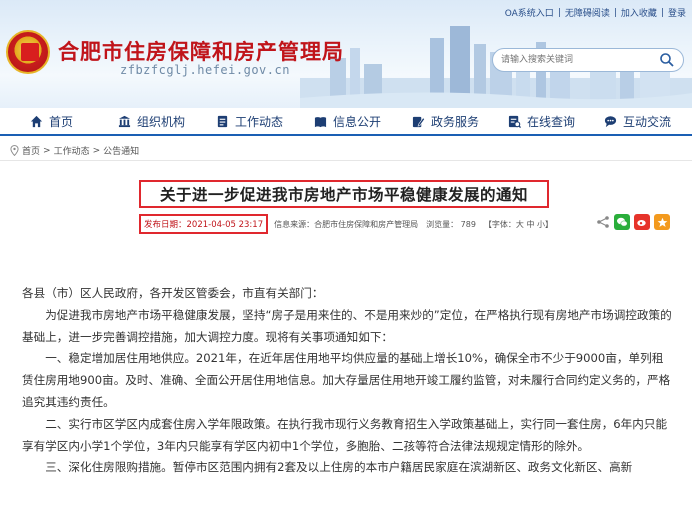 This screenshot has height=505, width=692. I want to click on nav-label: 组织机构, so click(161, 121).